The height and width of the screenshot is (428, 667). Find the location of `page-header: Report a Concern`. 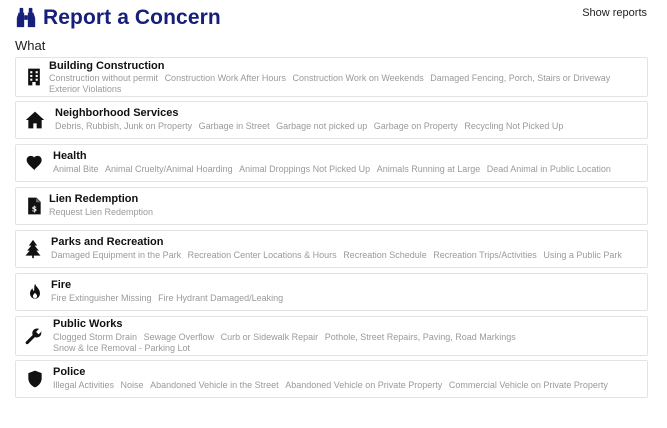

page-header: Report a Concern is located at coordinates (118, 18).